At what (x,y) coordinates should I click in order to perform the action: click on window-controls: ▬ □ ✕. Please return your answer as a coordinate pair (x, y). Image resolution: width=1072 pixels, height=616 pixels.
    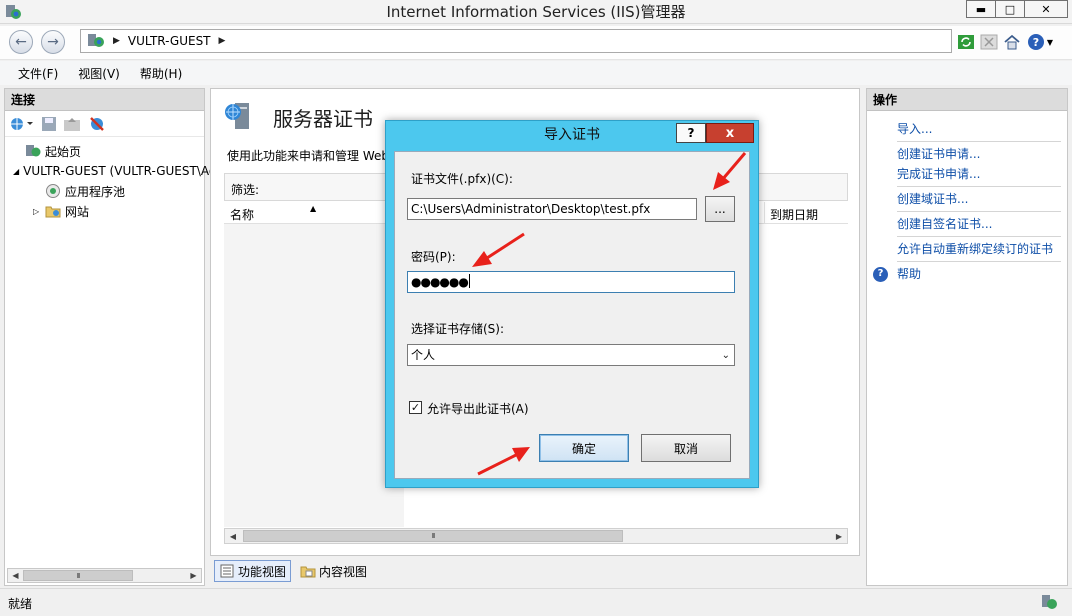
    Looking at the image, I should click on (1017, 9).